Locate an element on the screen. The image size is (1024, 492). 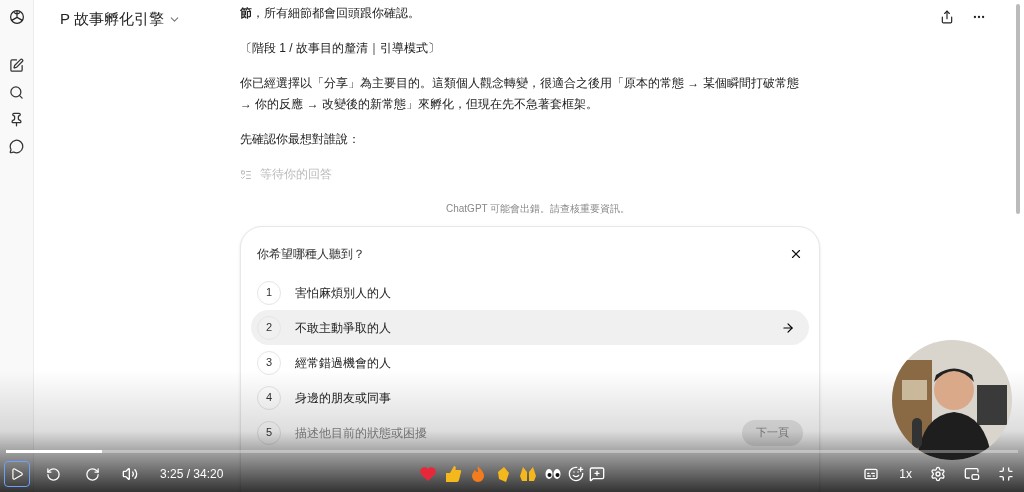
option-row: 1 害怕麻煩別人的人 is located at coordinates (530, 292).